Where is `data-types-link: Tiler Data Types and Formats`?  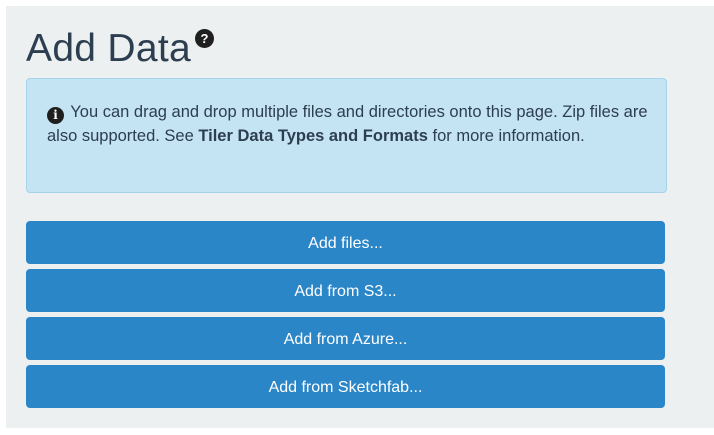 data-types-link: Tiler Data Types and Formats is located at coordinates (313, 136).